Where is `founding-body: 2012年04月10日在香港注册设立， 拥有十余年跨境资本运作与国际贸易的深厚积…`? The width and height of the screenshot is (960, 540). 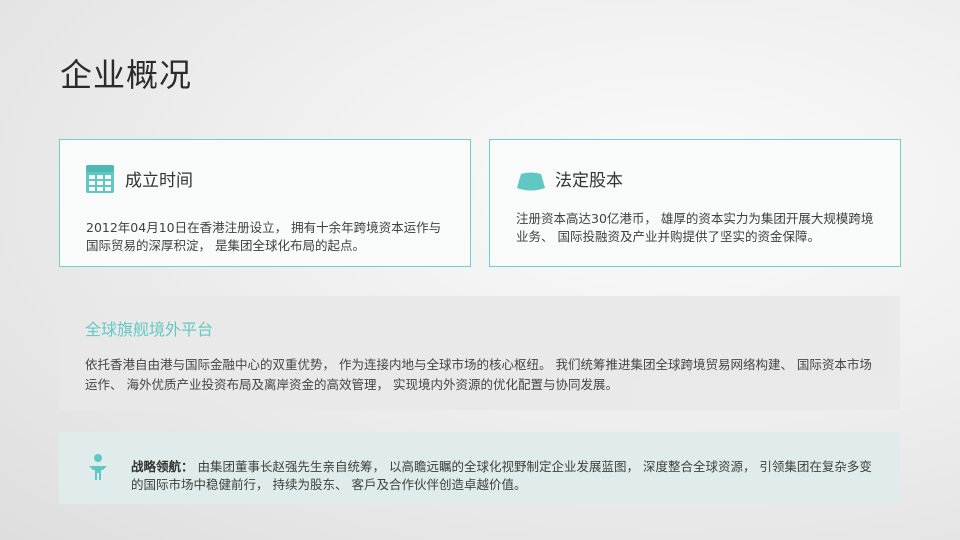 founding-body: 2012年04月10日在香港注册设立， 拥有十余年跨境资本运作与国际贸易的深厚积… is located at coordinates (264, 236).